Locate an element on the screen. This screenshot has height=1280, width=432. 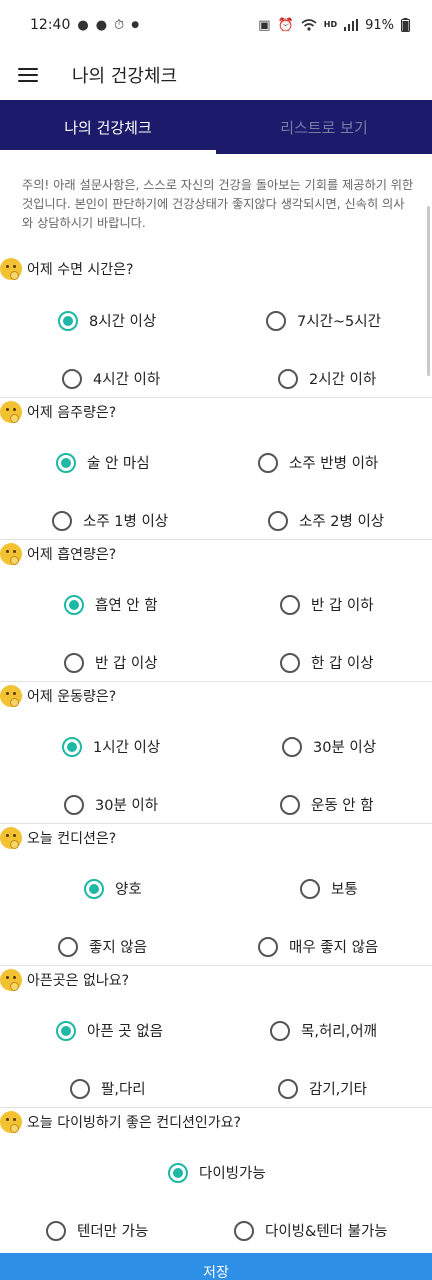
question-text: 어제 흡연량은? is located at coordinates (72, 555).